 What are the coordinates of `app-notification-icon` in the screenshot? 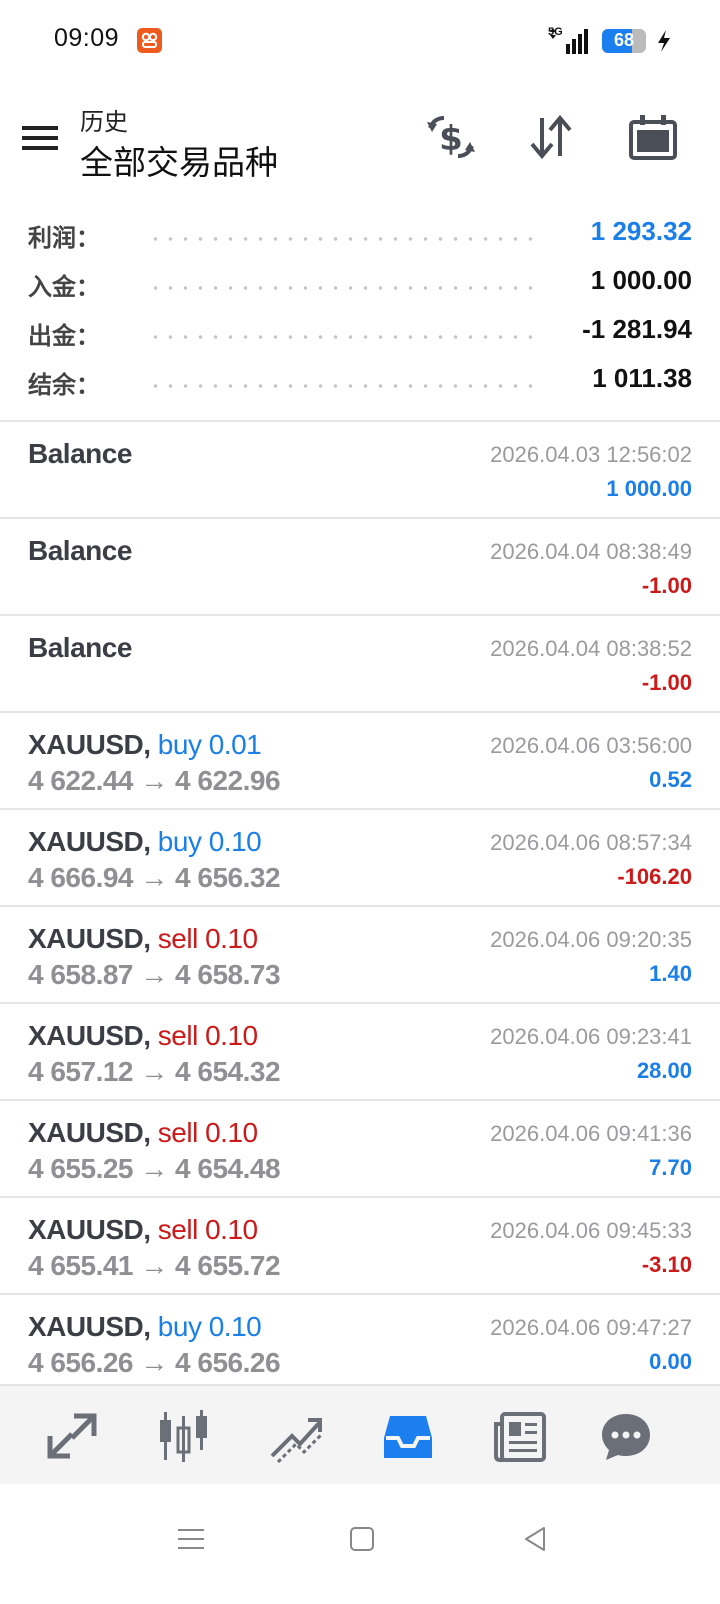 It's located at (149, 40).